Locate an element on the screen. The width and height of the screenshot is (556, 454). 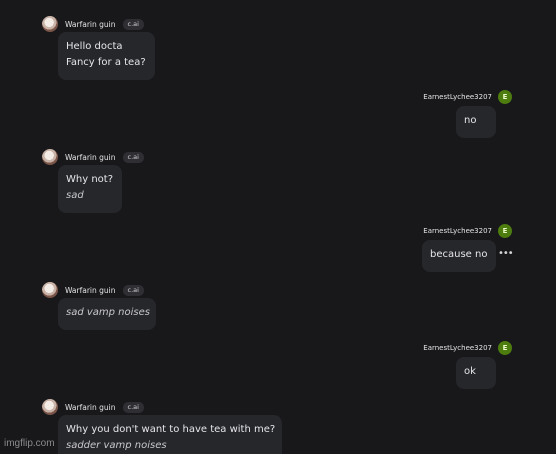
message-bubble: ok is located at coordinates (476, 373).